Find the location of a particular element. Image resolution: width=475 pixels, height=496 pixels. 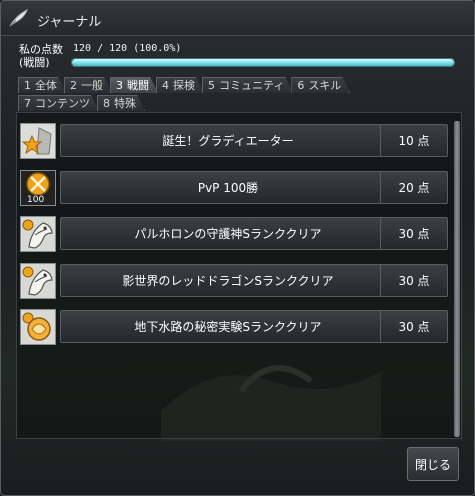

close-button: 閉じる is located at coordinates (433, 464).